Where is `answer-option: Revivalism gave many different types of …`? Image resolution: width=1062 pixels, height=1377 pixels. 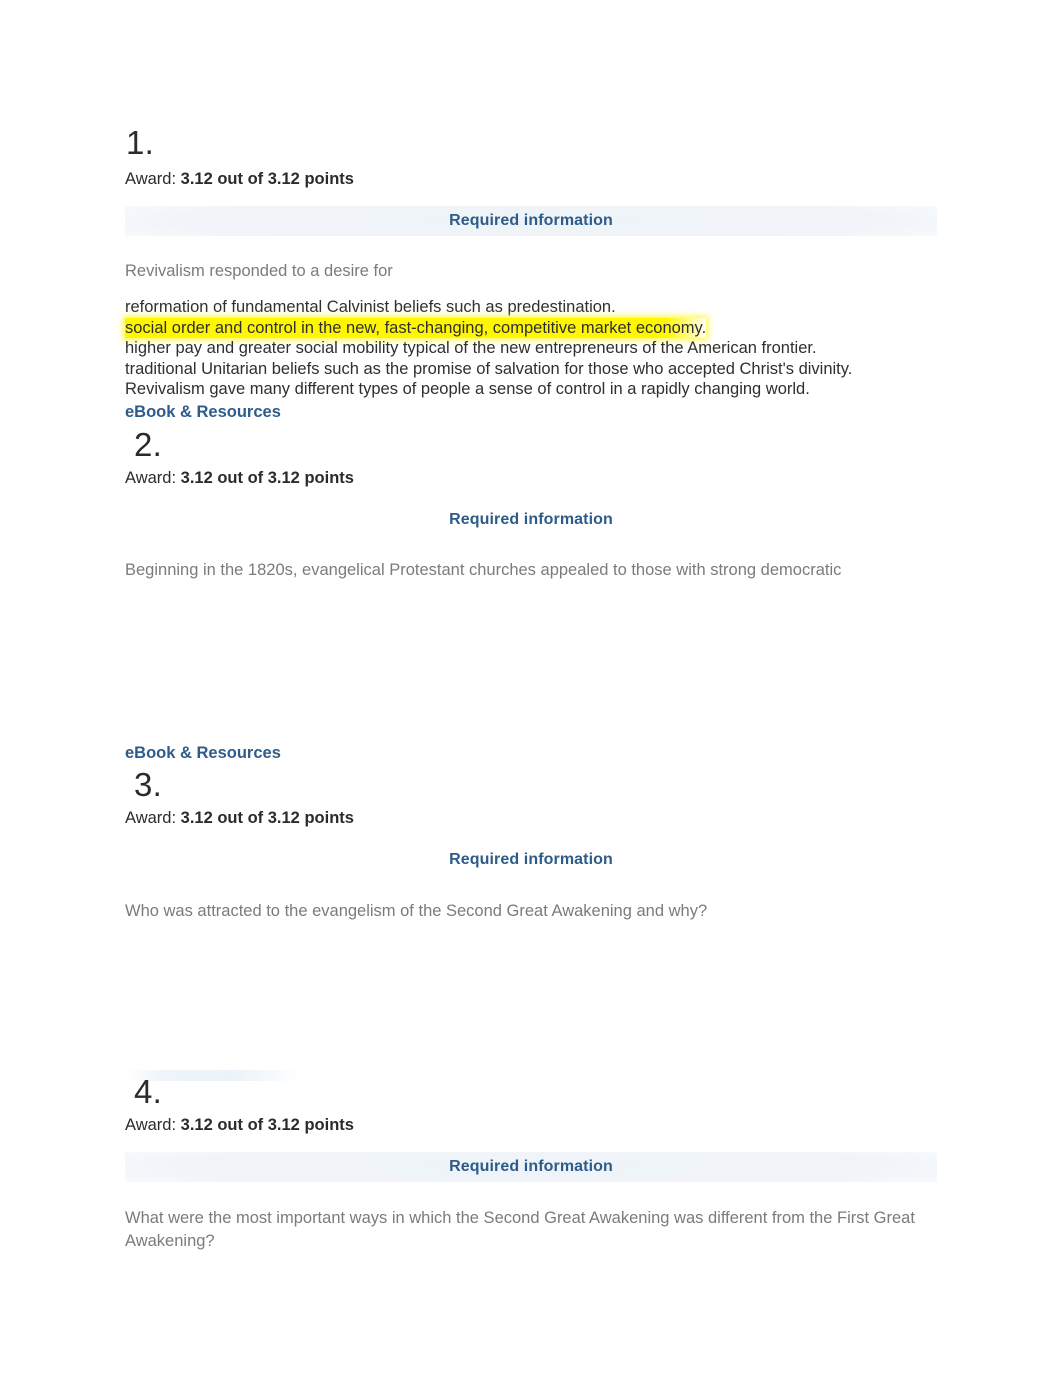
answer-option: Revivalism gave many different types of … is located at coordinates (555, 389).